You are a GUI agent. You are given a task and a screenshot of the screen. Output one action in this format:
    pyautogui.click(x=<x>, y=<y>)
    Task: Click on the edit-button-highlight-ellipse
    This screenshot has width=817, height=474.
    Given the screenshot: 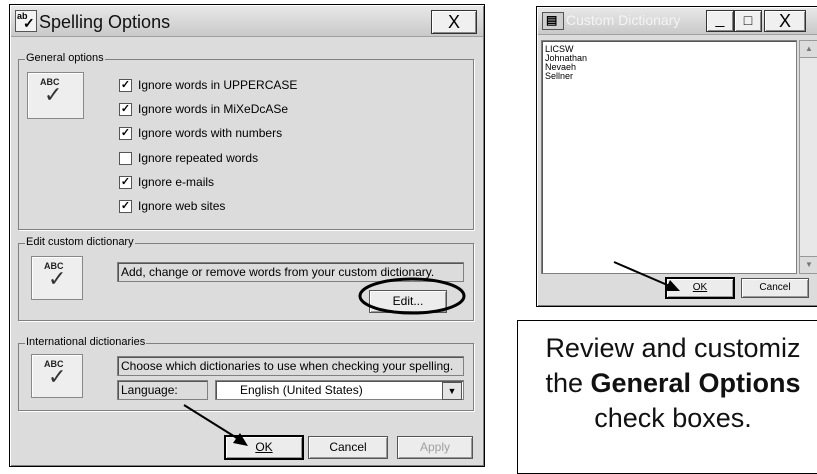 What is the action you would take?
    pyautogui.click(x=412, y=296)
    